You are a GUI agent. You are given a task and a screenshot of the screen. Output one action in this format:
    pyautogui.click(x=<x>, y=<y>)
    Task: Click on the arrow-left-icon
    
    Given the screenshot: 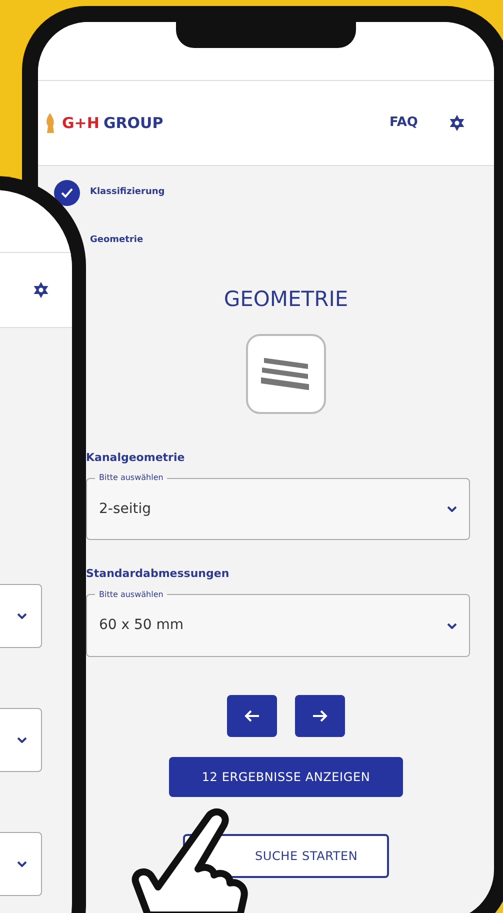 What is the action you would take?
    pyautogui.click(x=252, y=715)
    